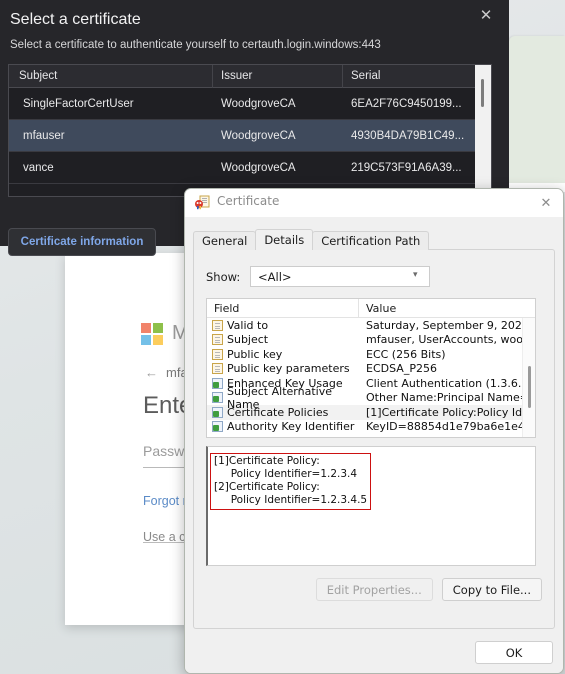 The width and height of the screenshot is (565, 674). I want to click on cell-field: Subject, so click(248, 340).